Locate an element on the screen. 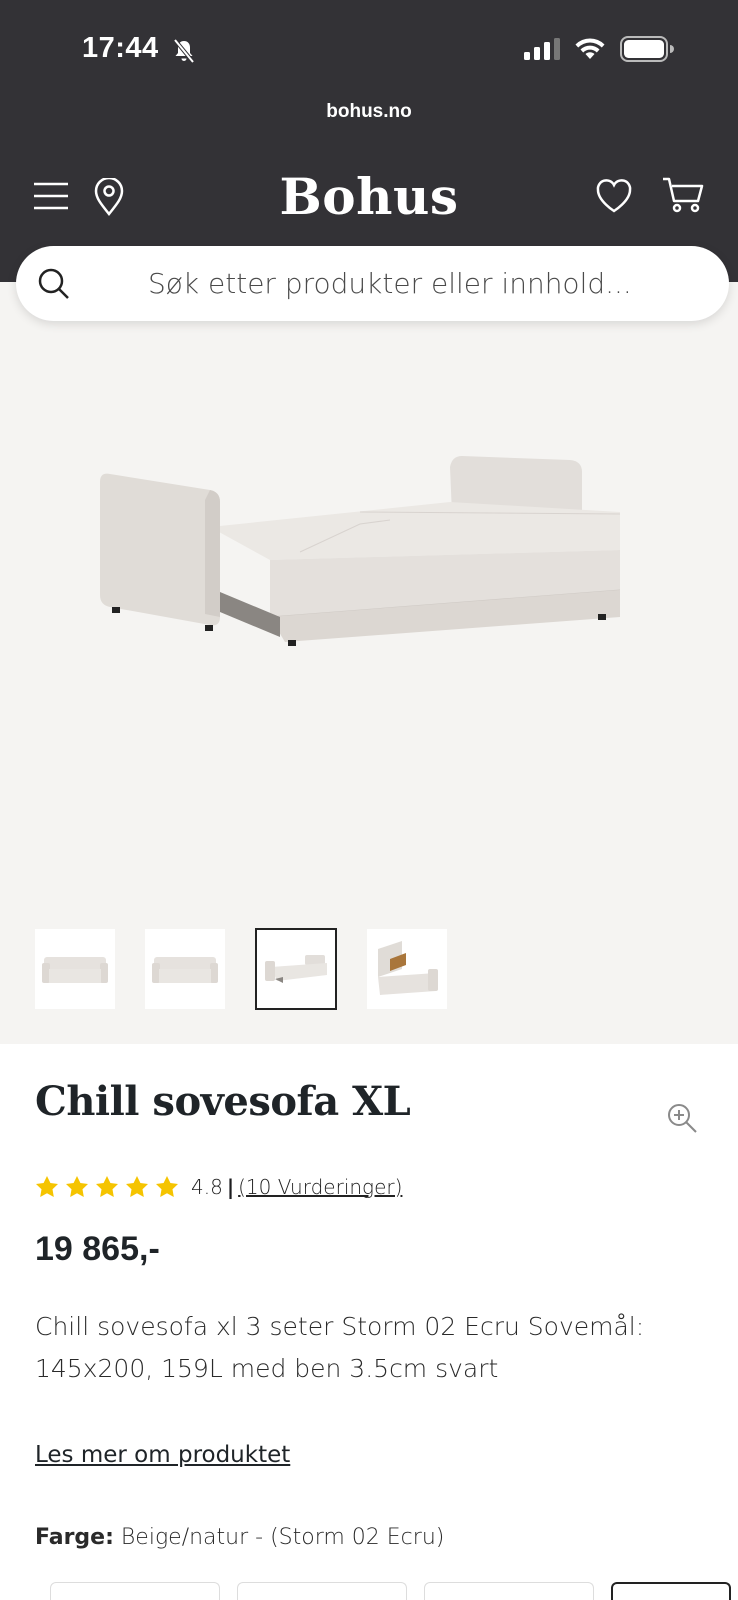 This screenshot has height=1600, width=738. product-title: Chill sovesofa XL is located at coordinates (223, 1101).